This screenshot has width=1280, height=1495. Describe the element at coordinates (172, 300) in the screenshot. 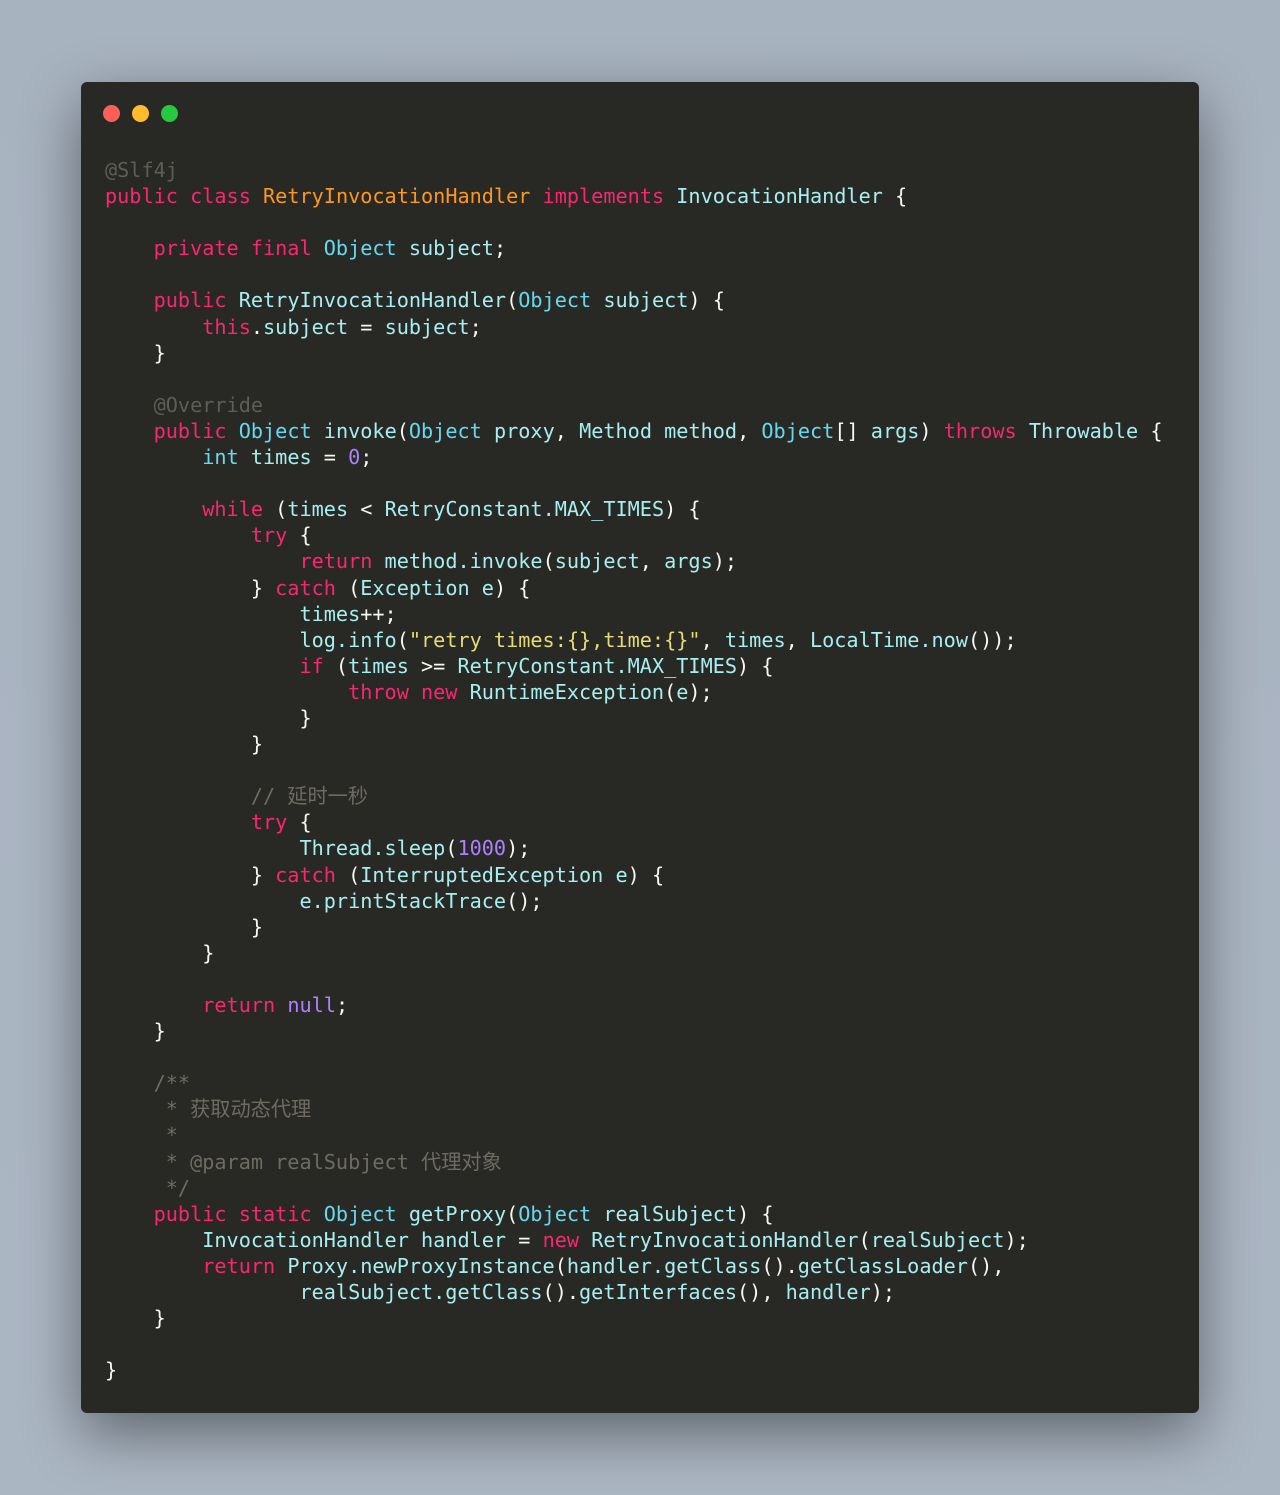

I see `token-keyword: public` at that location.